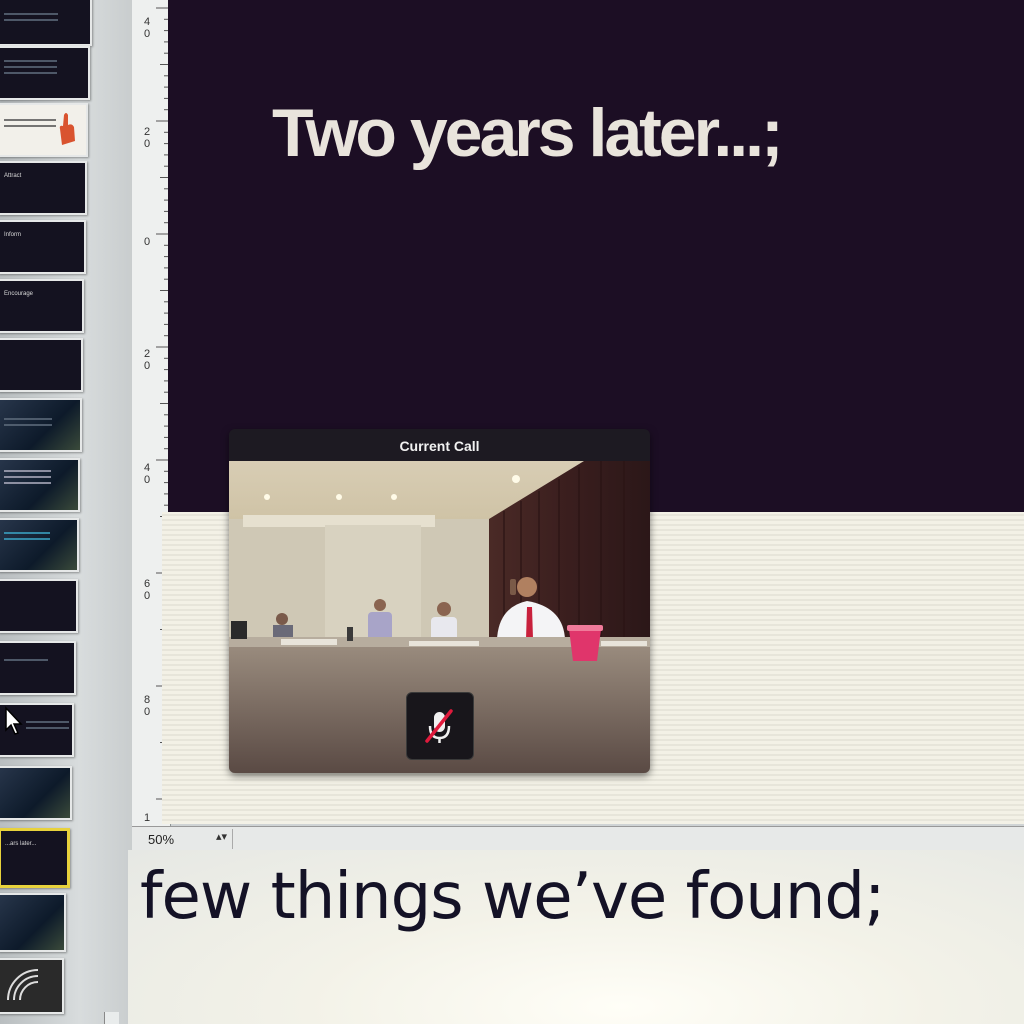 The width and height of the screenshot is (1024, 1024). Describe the element at coordinates (147, 242) in the screenshot. I see `ruler-label: 0` at that location.